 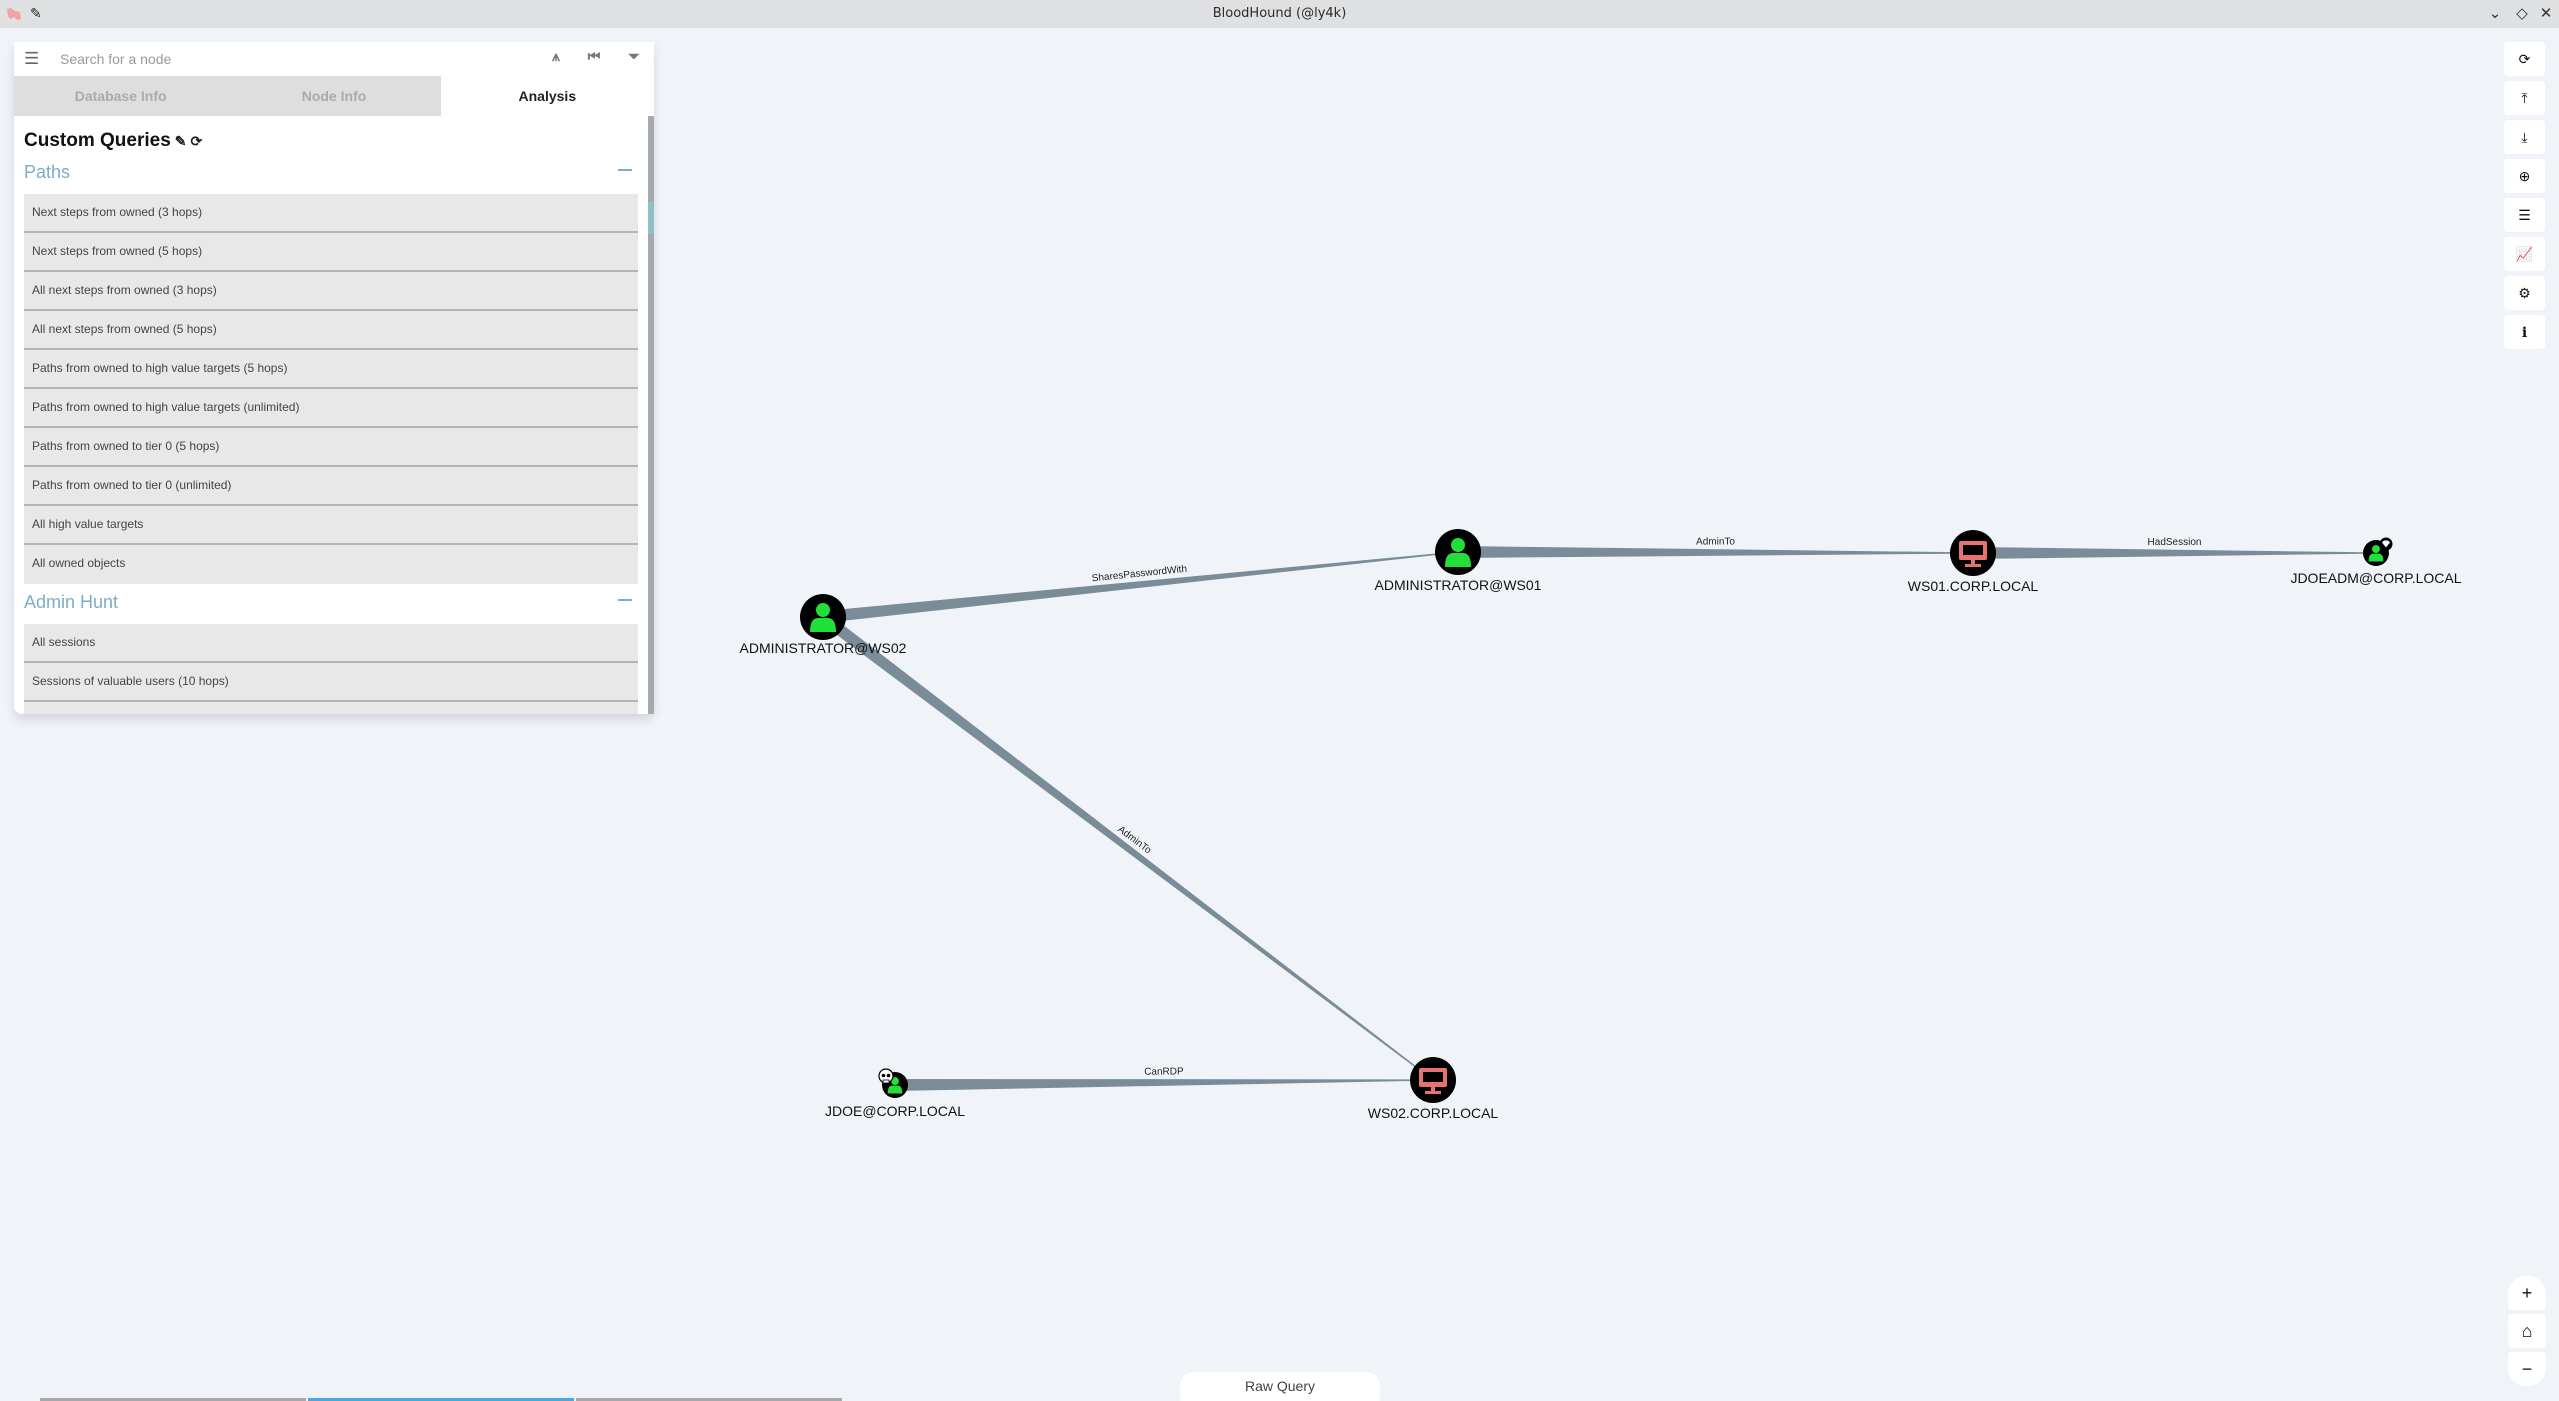 I want to click on query-item: All sessions, so click(x=331, y=643).